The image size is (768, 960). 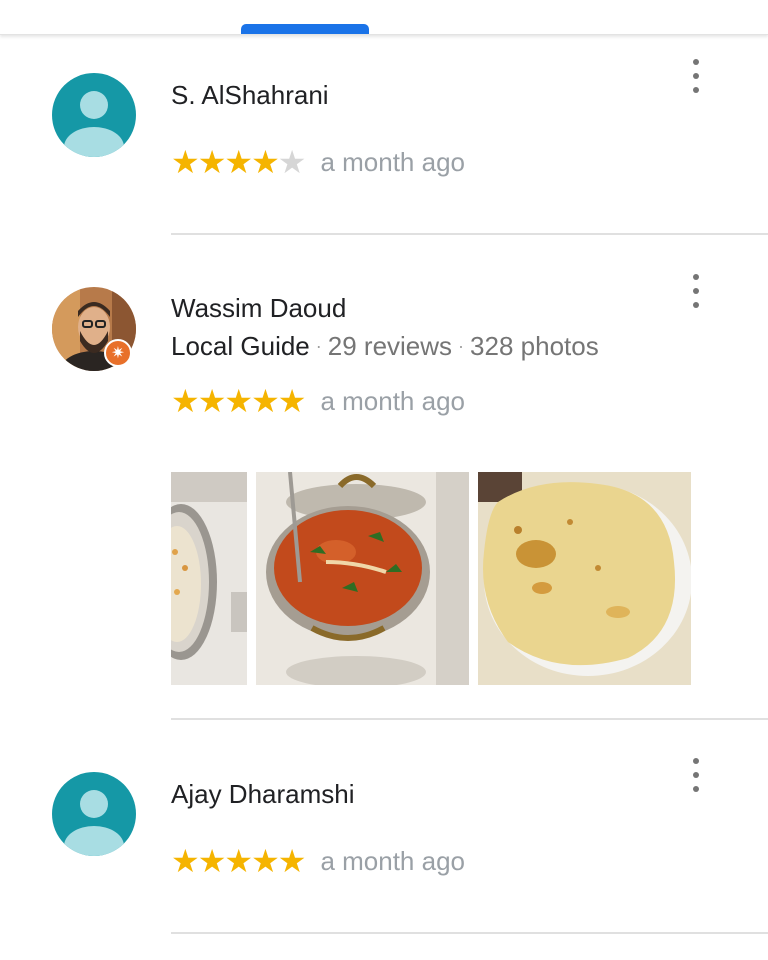 I want to click on photos-count: 328 photos, so click(x=534, y=346).